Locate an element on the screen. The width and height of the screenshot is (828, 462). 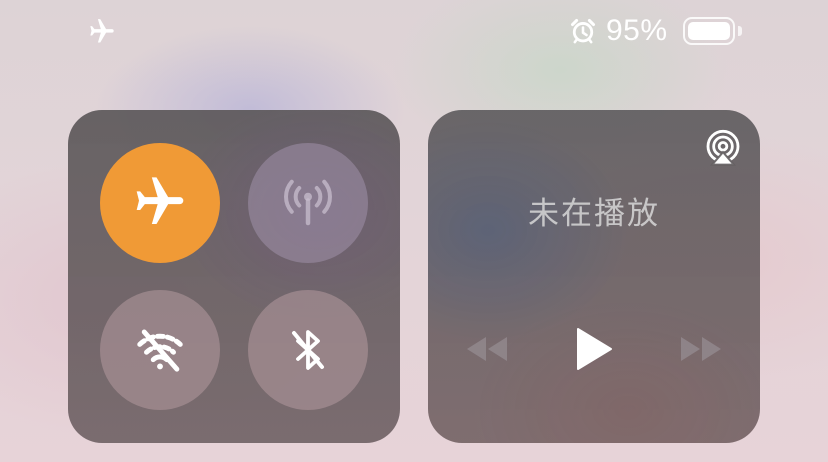
play-button is located at coordinates (594, 349).